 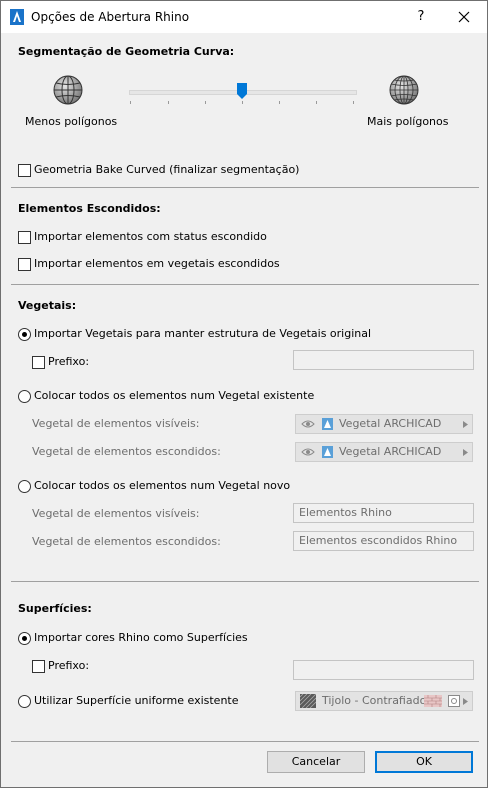 What do you see at coordinates (24, 638) in the screenshot?
I see `import-surfaces-radio` at bounding box center [24, 638].